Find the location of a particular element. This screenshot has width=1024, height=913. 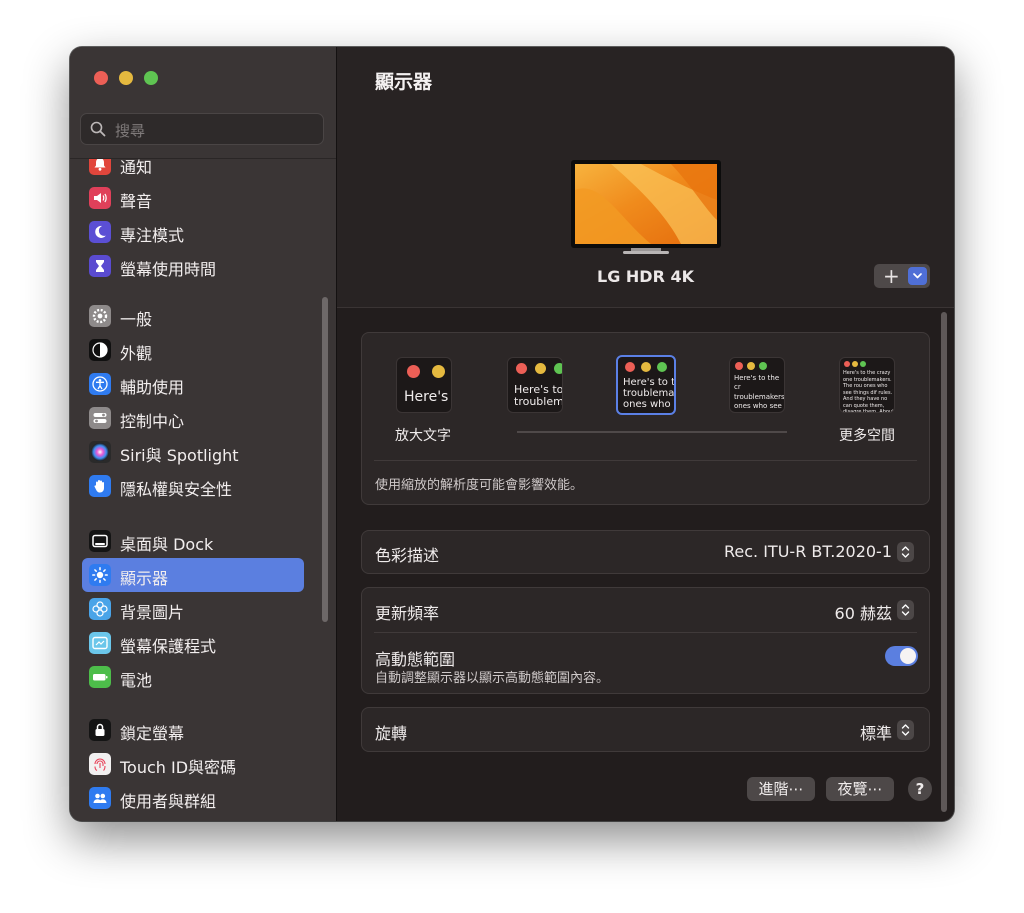

sidebar-item-screensaver: 螢幕保護程式 is located at coordinates (193, 643).